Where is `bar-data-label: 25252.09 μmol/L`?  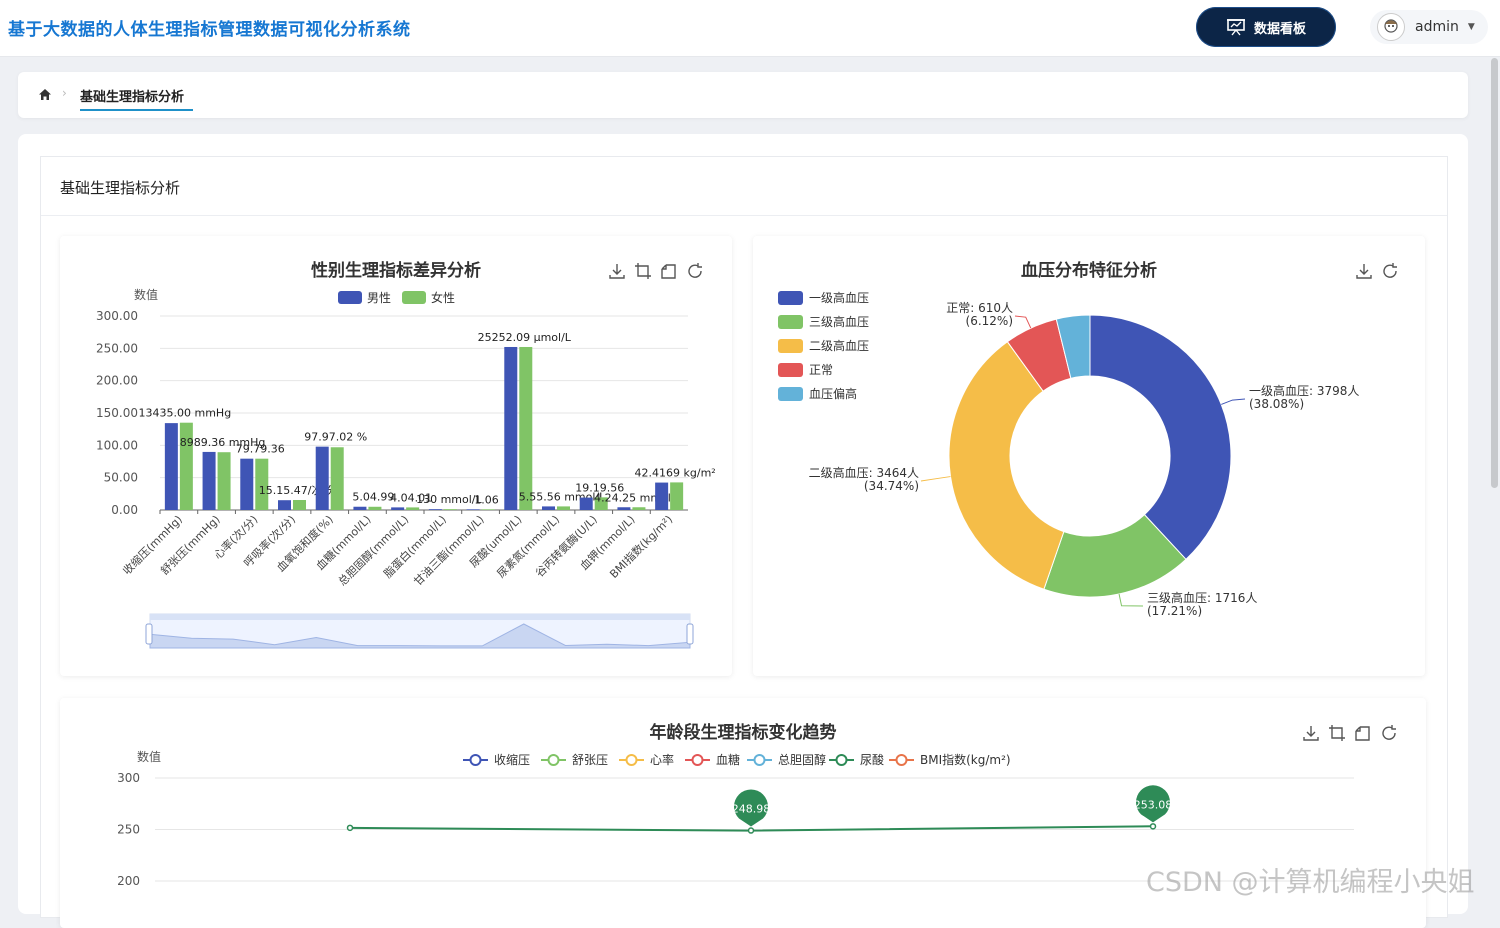 bar-data-label: 25252.09 μmol/L is located at coordinates (525, 337).